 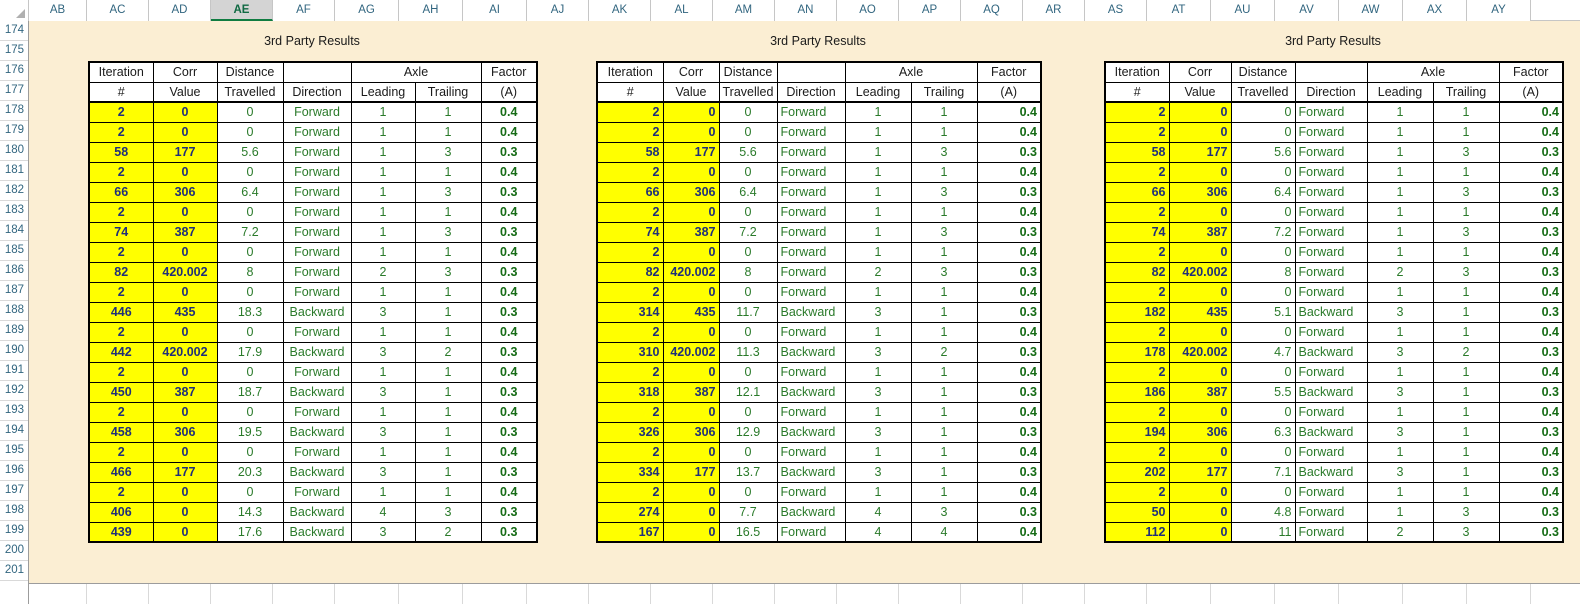 What do you see at coordinates (748, 272) in the screenshot?
I see `cell-distance-travelled: 8` at bounding box center [748, 272].